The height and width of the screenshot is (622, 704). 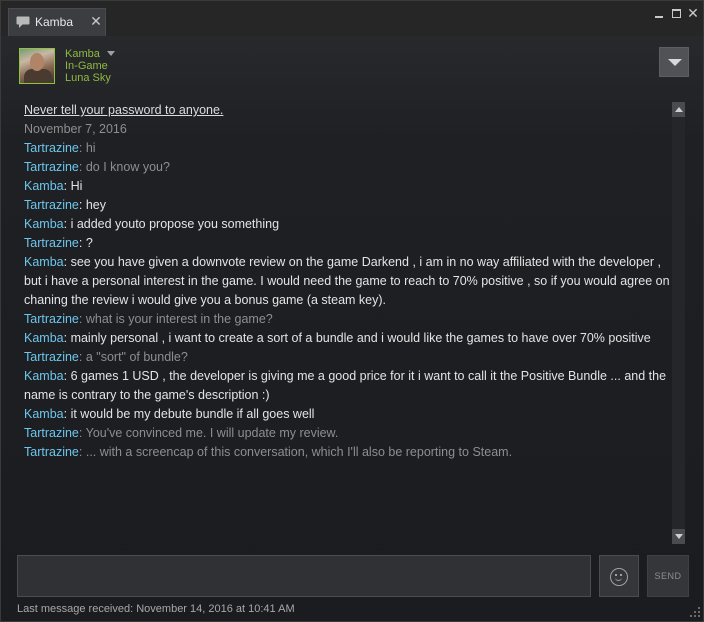 What do you see at coordinates (54, 22) in the screenshot?
I see `tab-title: Kamba` at bounding box center [54, 22].